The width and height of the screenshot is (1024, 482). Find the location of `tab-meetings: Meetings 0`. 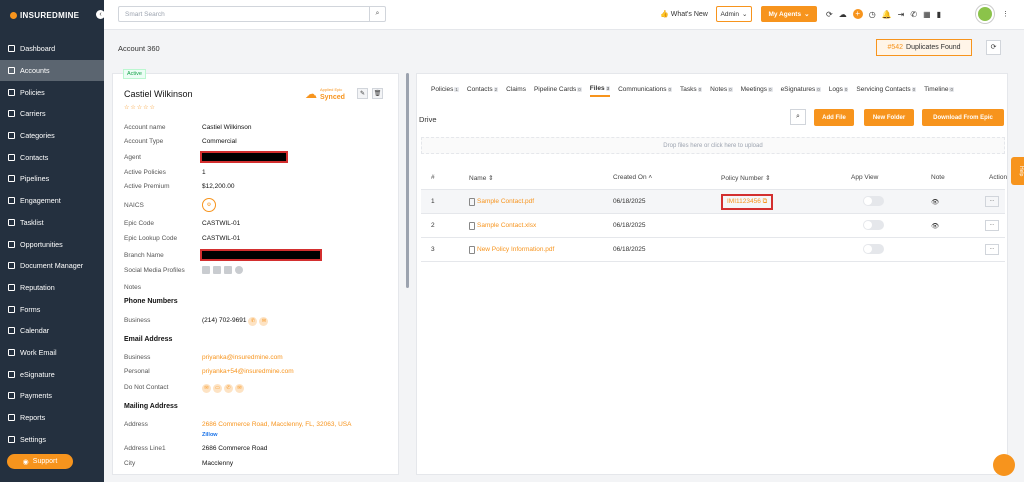

tab-meetings: Meetings 0 is located at coordinates (757, 91).